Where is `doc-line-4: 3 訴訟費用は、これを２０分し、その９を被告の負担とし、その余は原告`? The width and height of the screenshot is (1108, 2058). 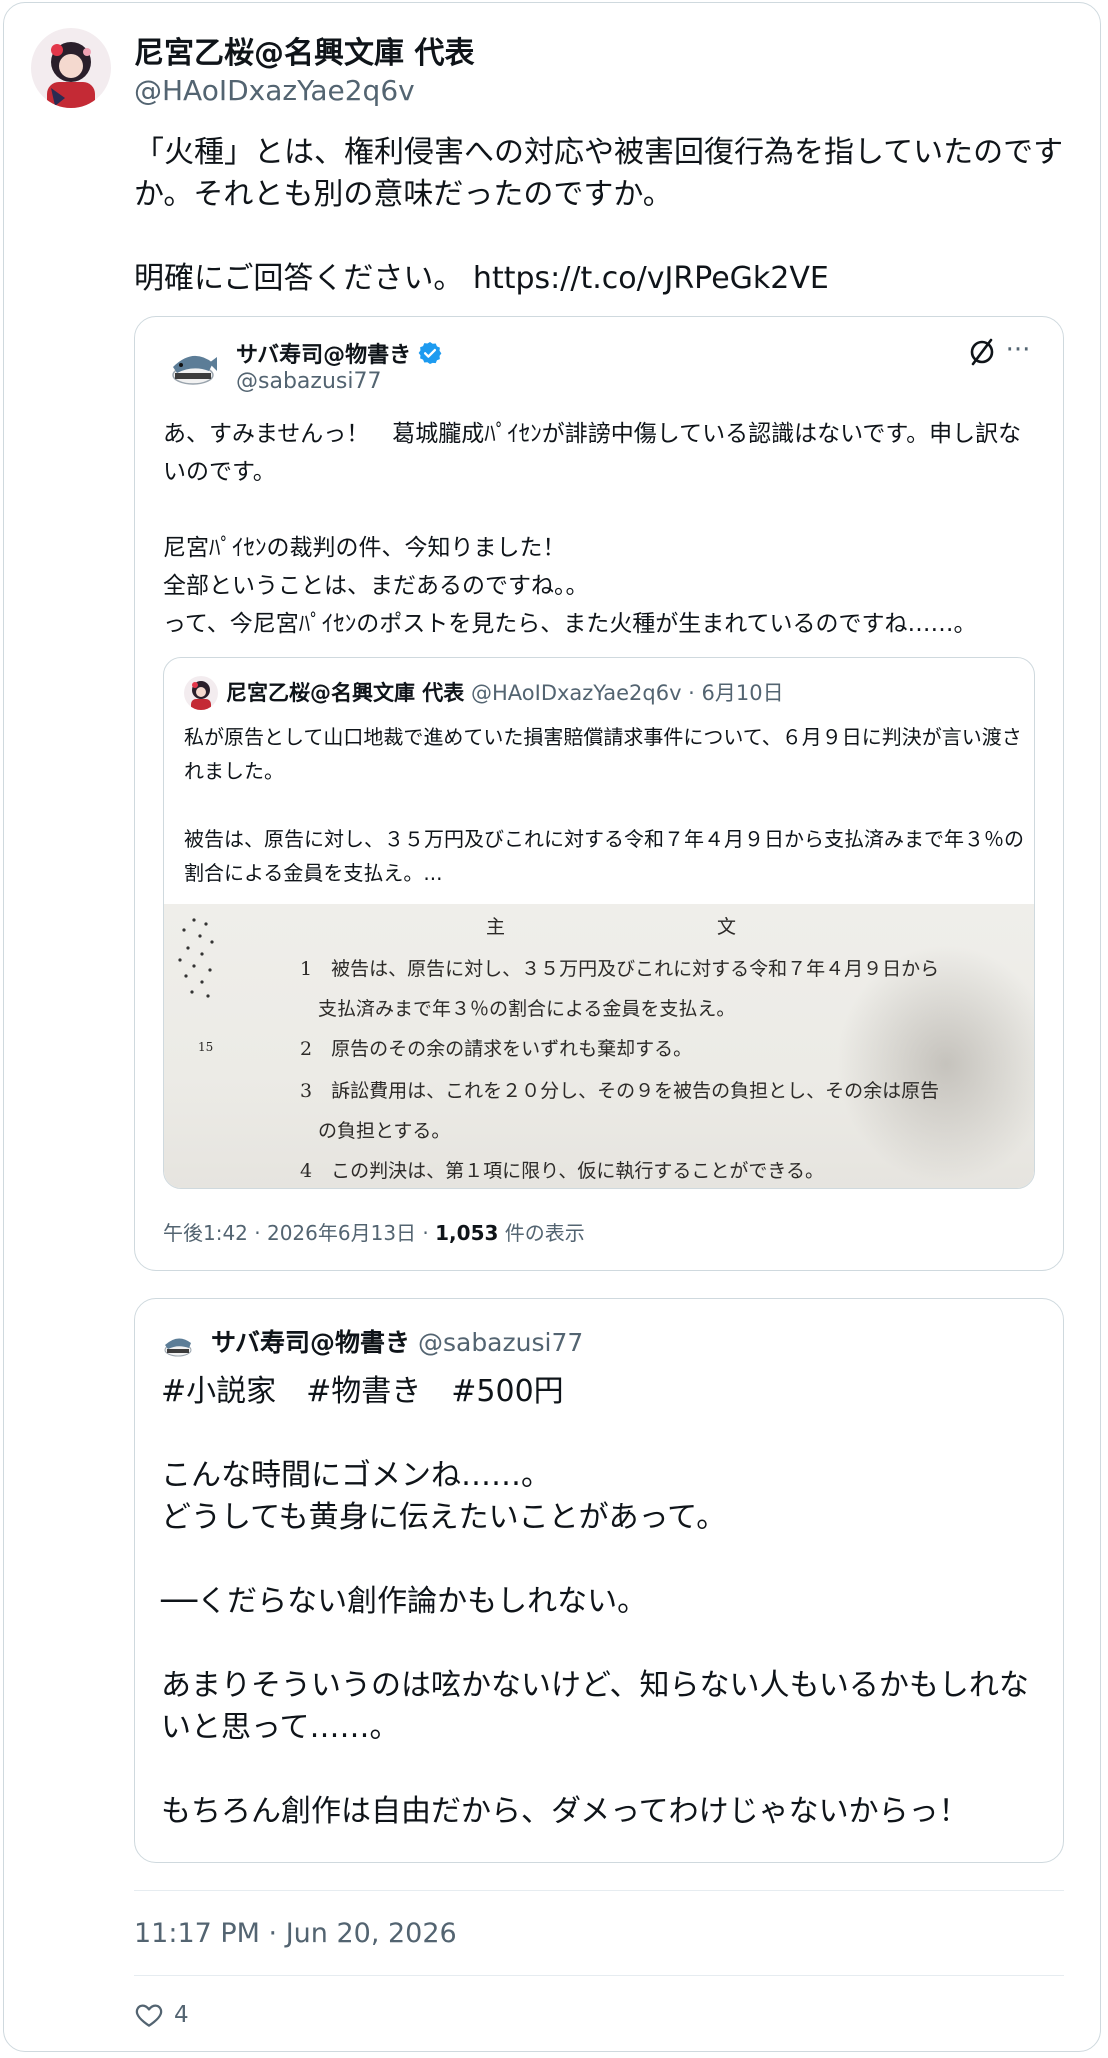
doc-line-4: 3 訴訟費用は、これを２０分し、その９を被告の負担とし、その余は原告 is located at coordinates (620, 1091).